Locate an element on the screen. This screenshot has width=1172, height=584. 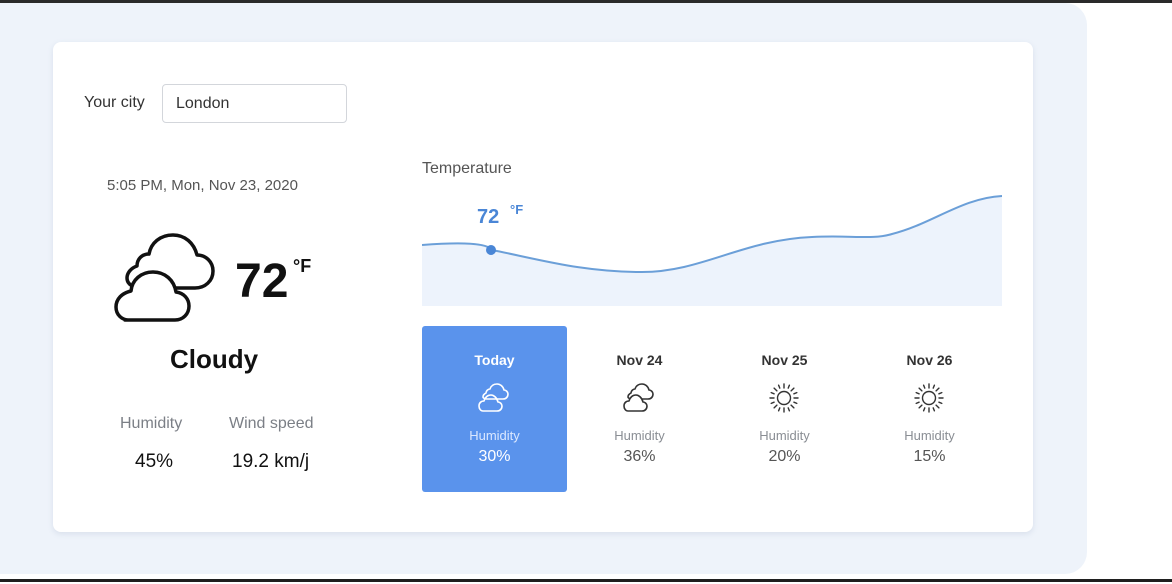
forecast-humidity-value: 30% is located at coordinates (494, 456).